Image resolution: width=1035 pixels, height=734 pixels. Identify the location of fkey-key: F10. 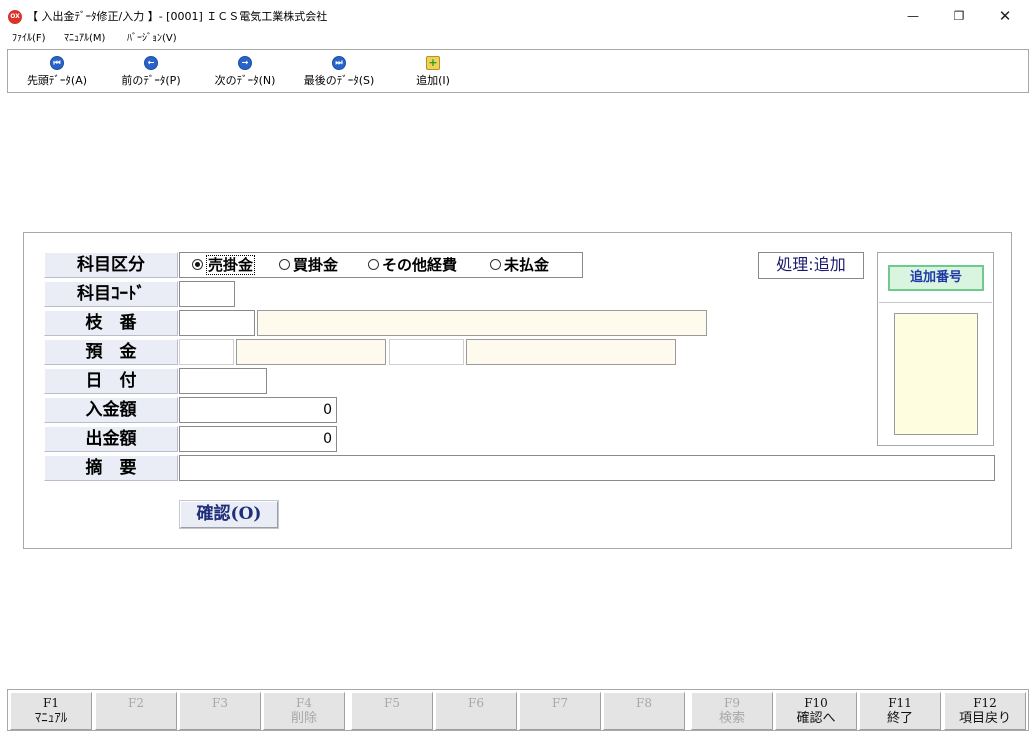
(816, 703).